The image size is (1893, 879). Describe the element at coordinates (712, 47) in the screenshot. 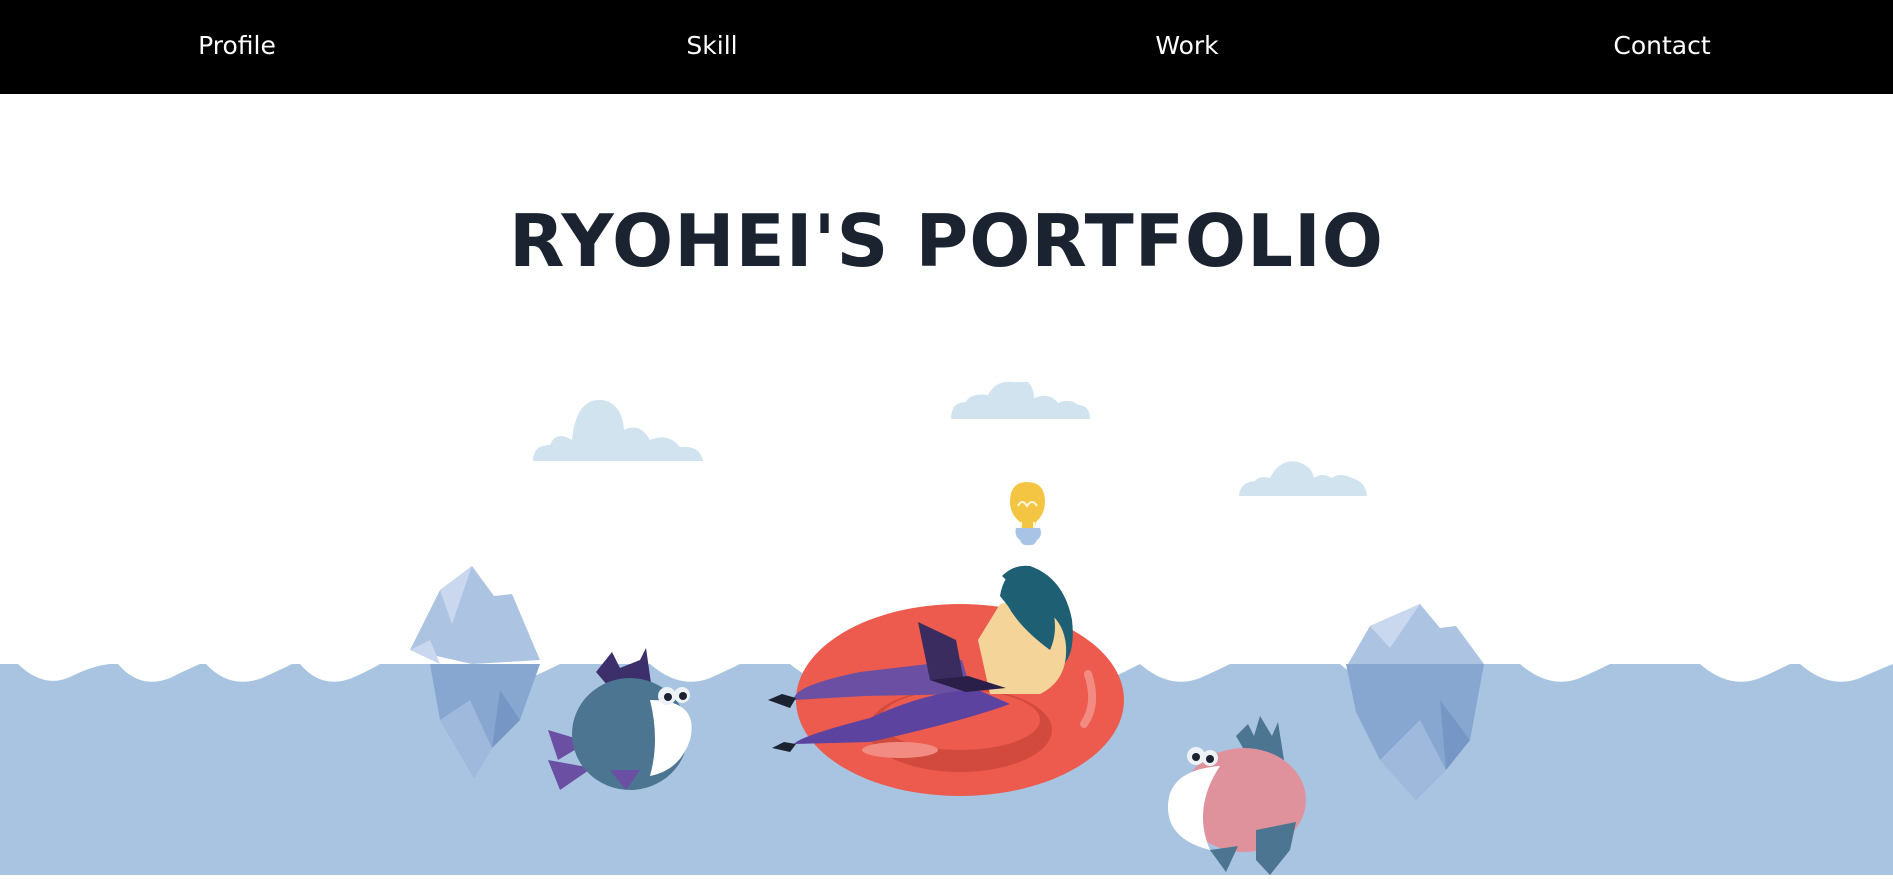

I see `nav-link-skill: Skill` at that location.